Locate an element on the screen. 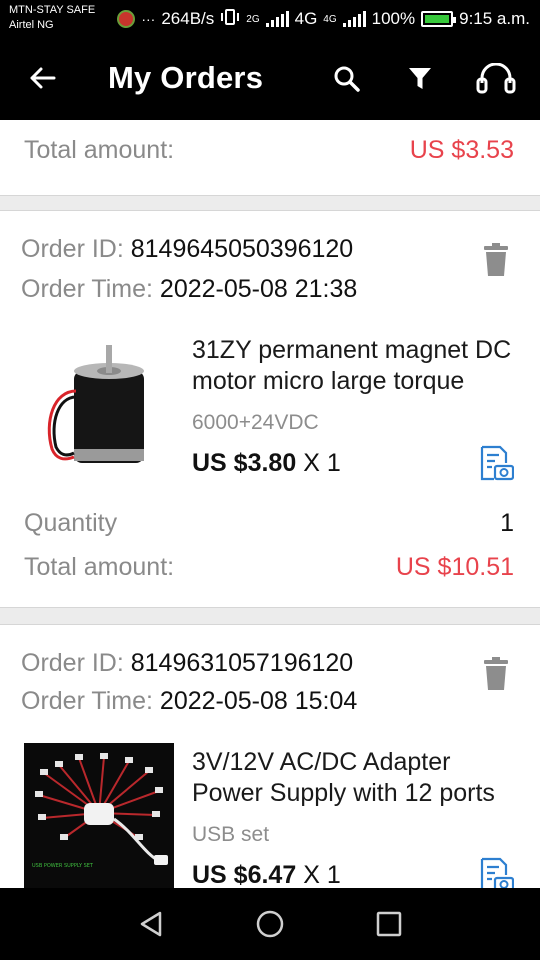 This screenshot has height=960, width=540. product-price: US $6.47 is located at coordinates (244, 874).